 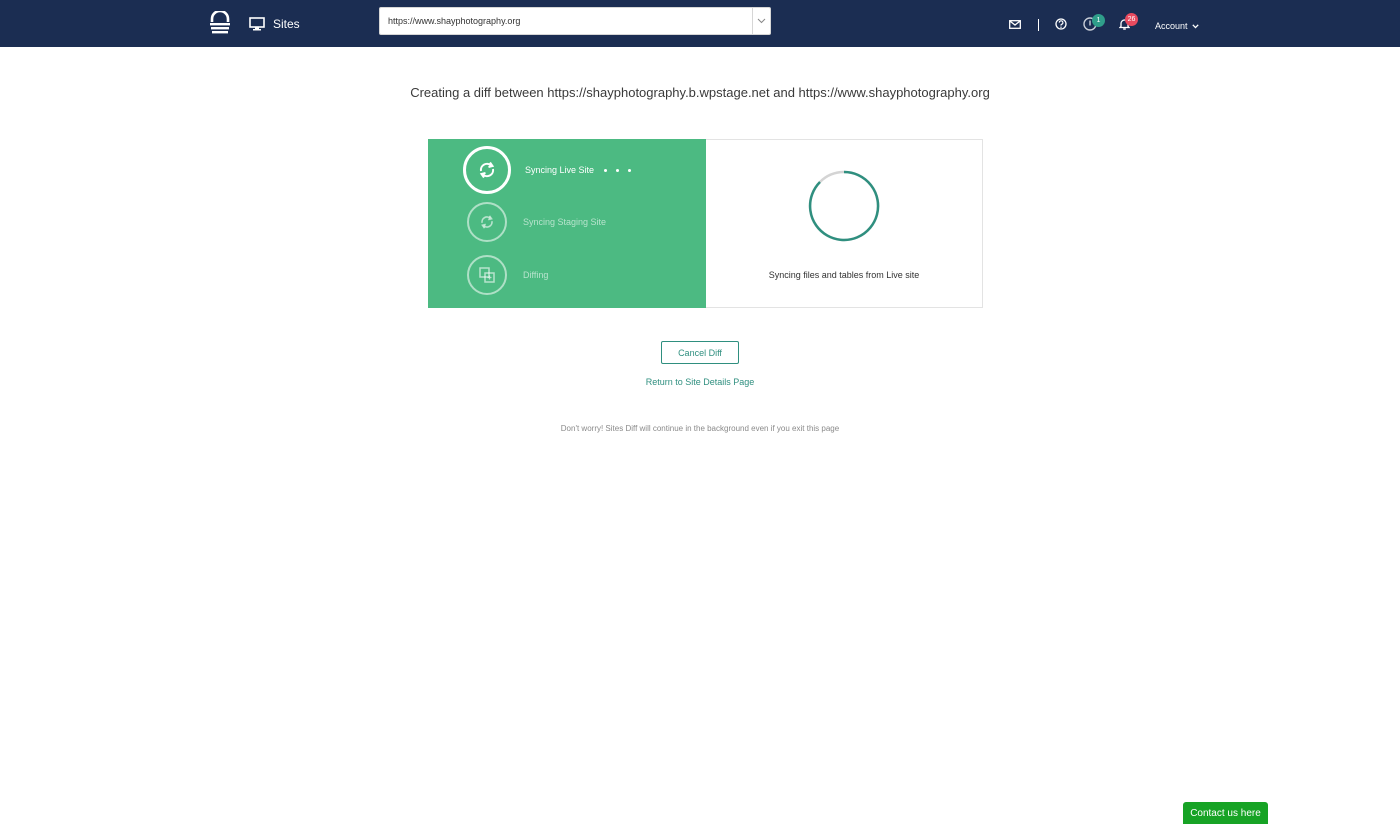 What do you see at coordinates (1061, 24) in the screenshot?
I see `help-icon` at bounding box center [1061, 24].